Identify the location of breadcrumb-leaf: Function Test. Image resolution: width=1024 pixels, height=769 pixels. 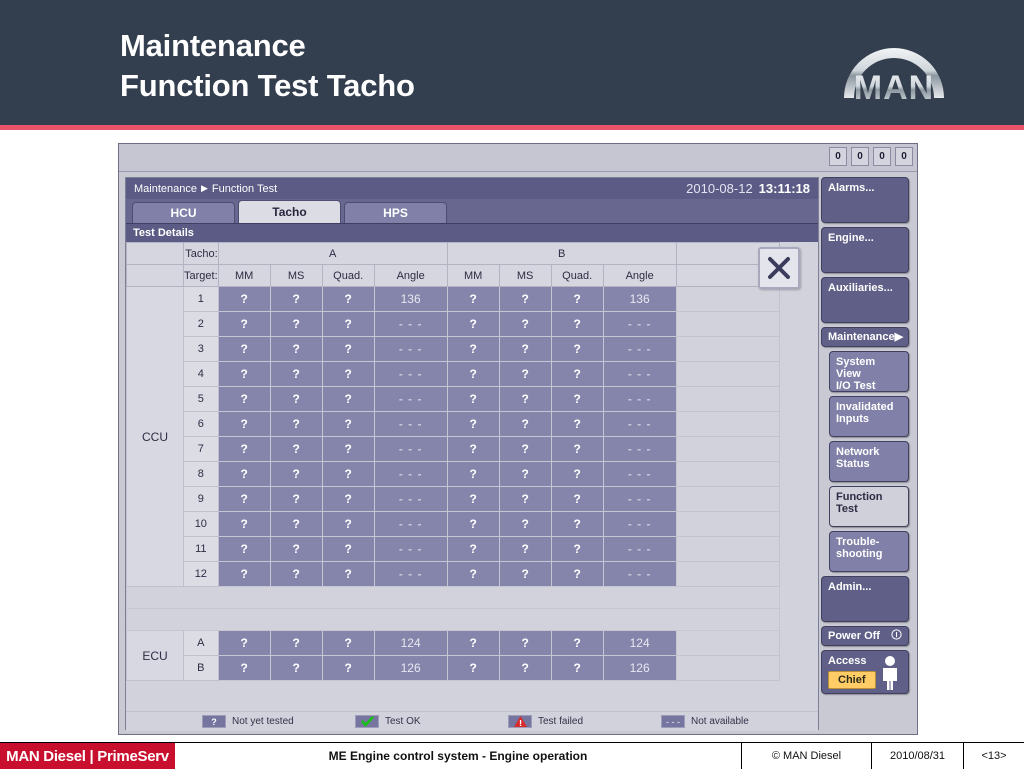
(244, 189).